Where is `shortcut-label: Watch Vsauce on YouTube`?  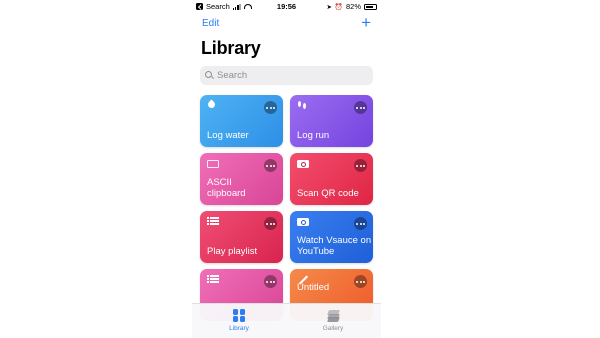 shortcut-label: Watch Vsauce on YouTube is located at coordinates (334, 246).